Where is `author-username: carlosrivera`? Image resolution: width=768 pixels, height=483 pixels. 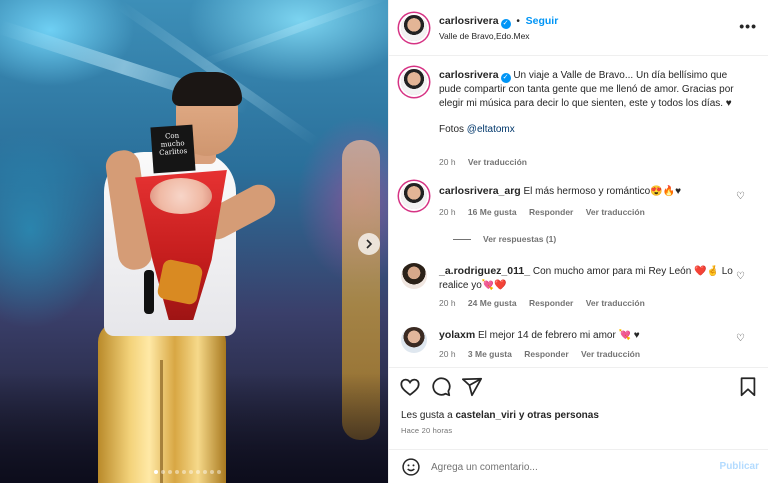
author-username: carlosrivera is located at coordinates (469, 21).